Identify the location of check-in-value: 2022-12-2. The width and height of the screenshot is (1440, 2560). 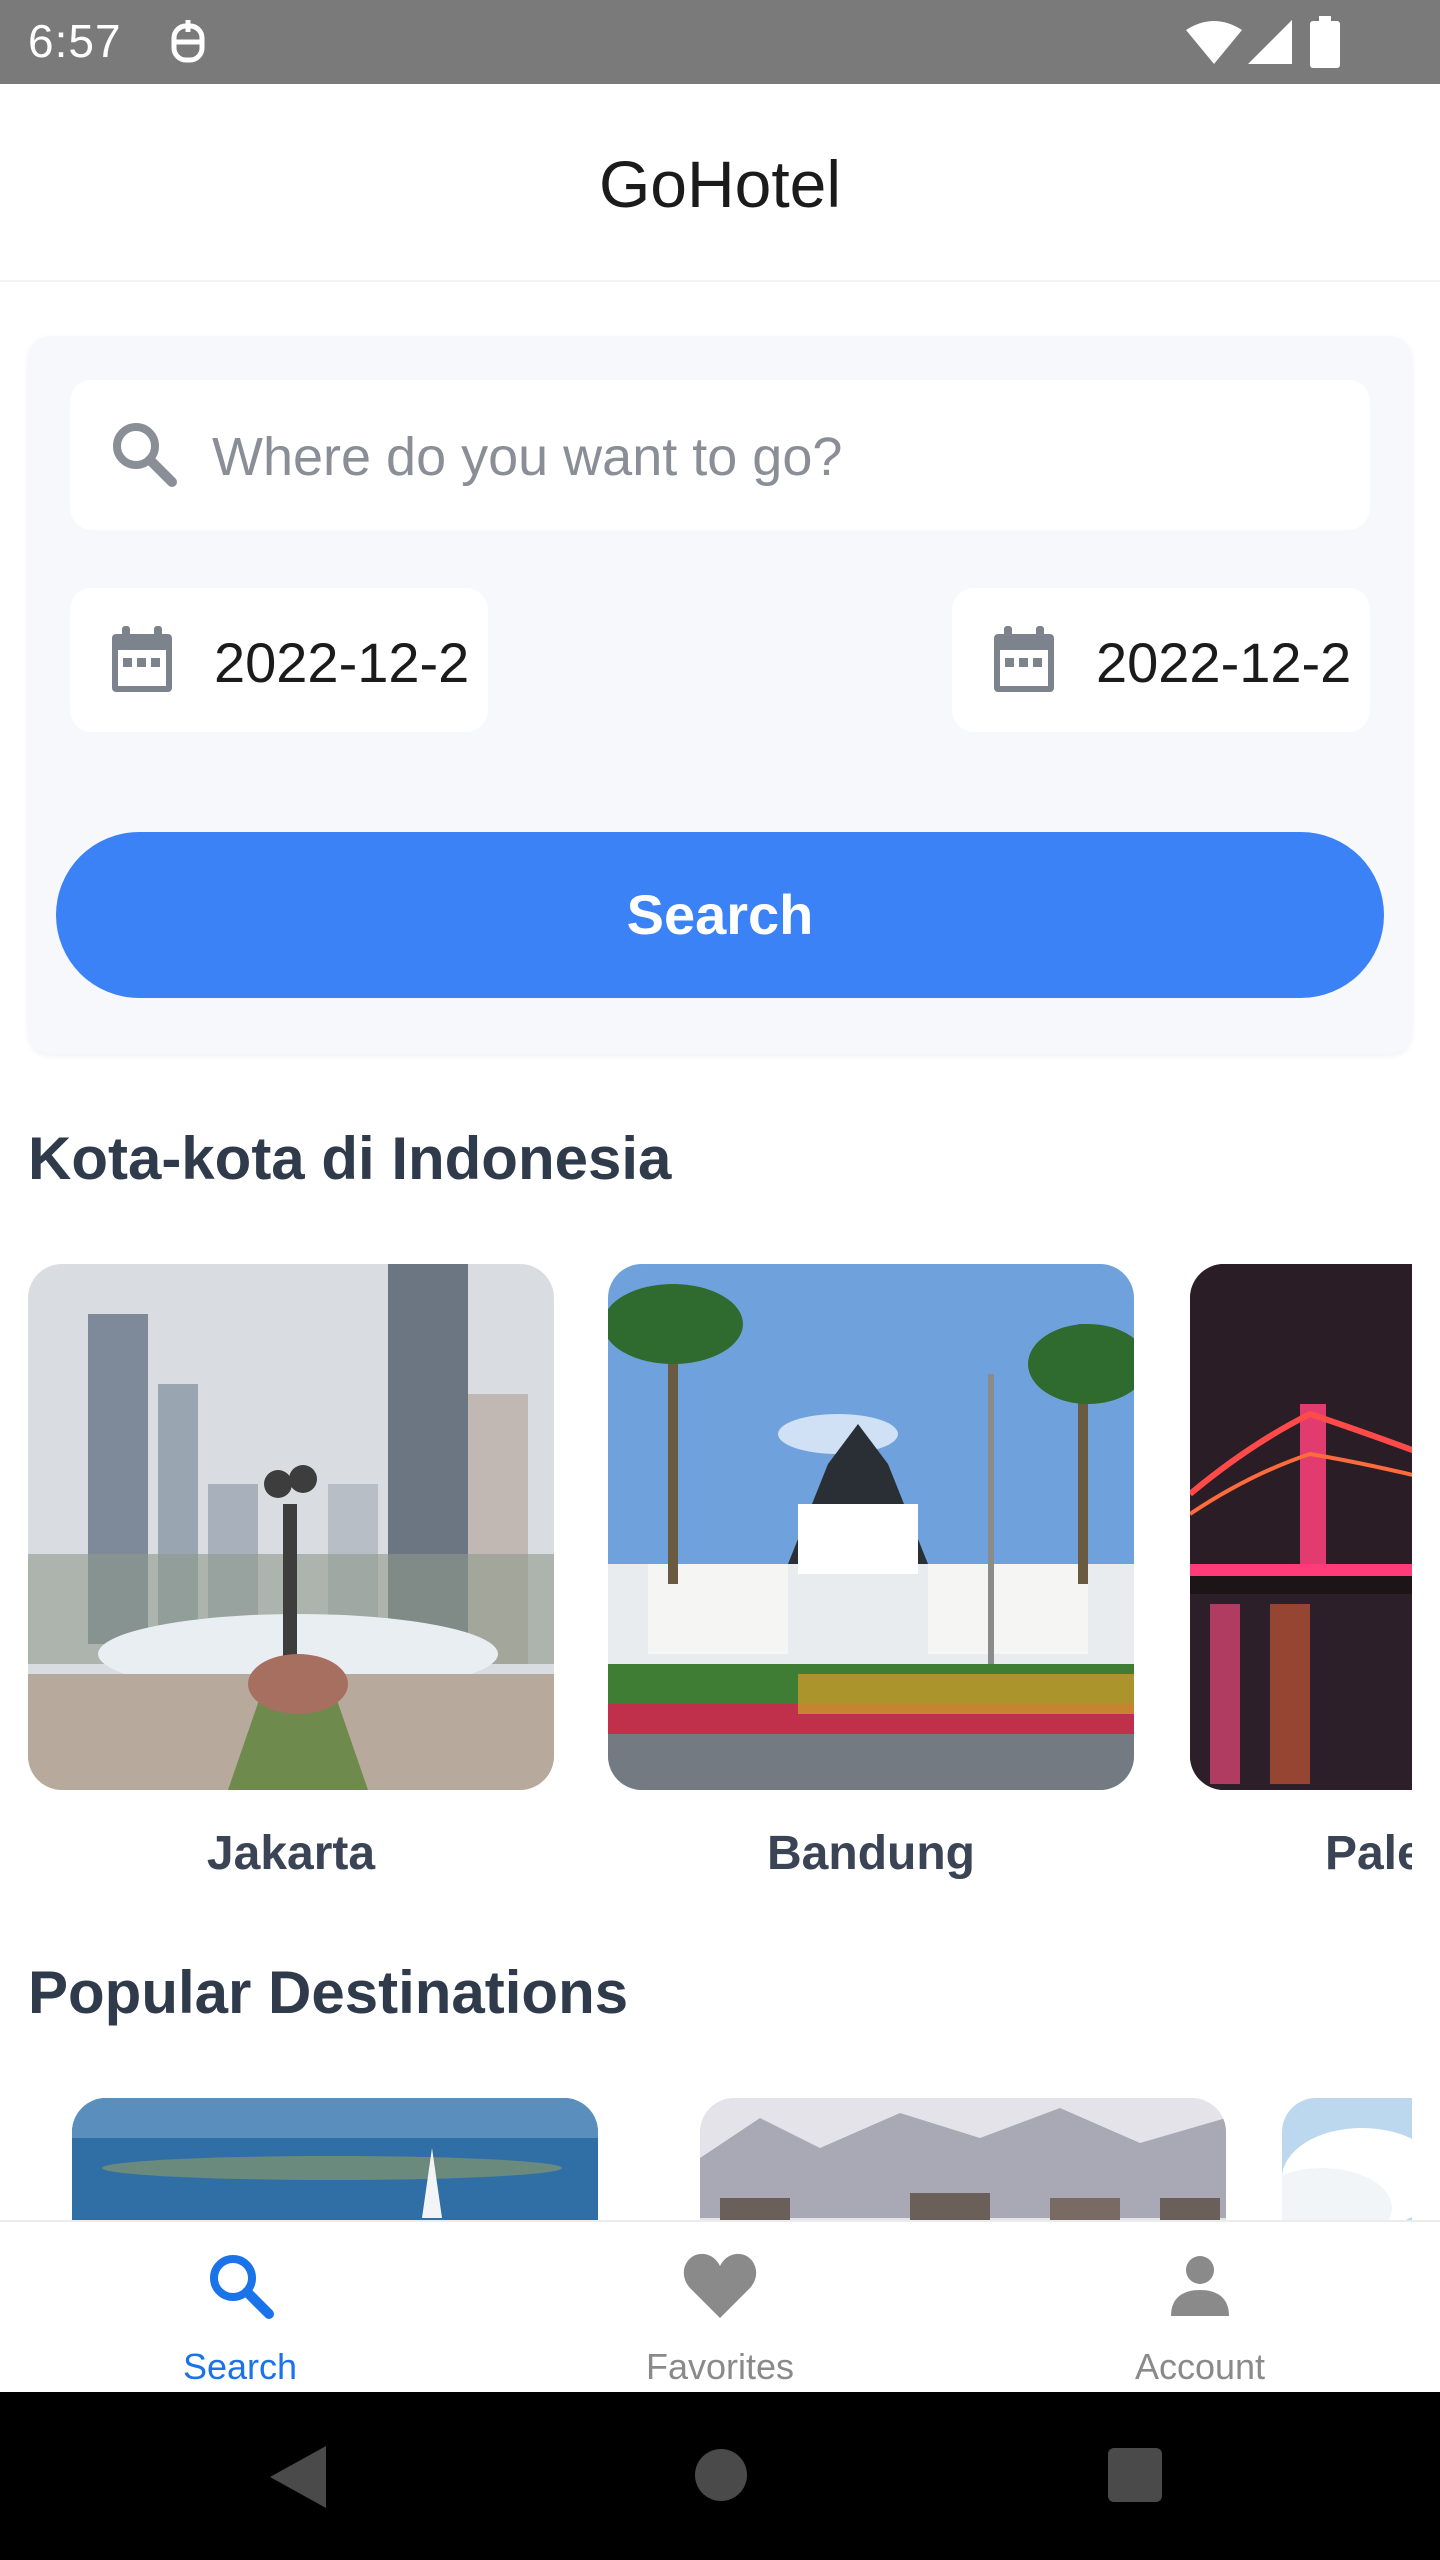
(342, 662).